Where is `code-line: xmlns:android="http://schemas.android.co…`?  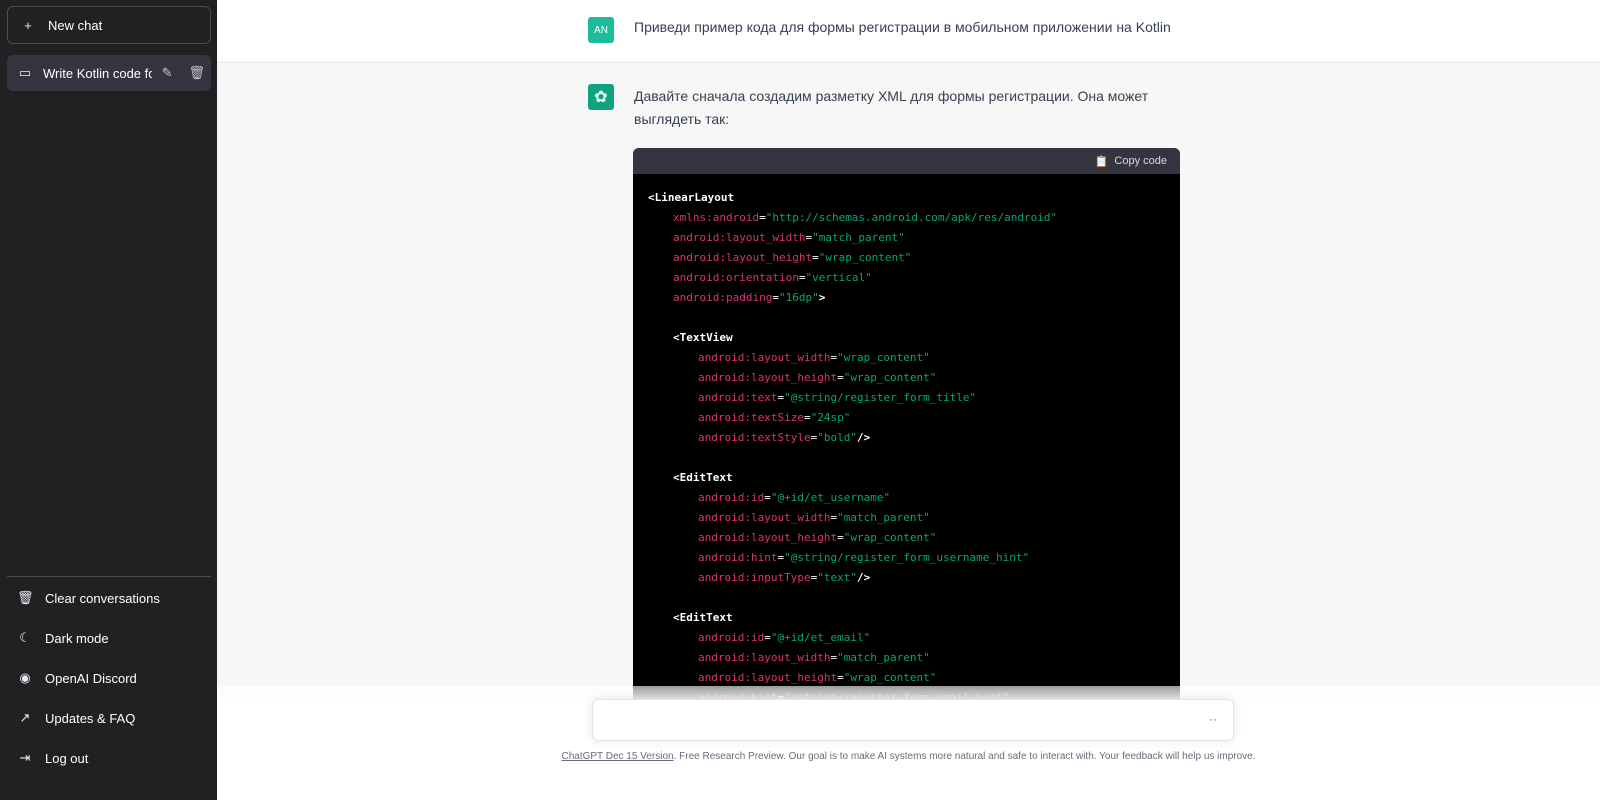
code-line: xmlns:android="http://schemas.android.co… is located at coordinates (906, 218).